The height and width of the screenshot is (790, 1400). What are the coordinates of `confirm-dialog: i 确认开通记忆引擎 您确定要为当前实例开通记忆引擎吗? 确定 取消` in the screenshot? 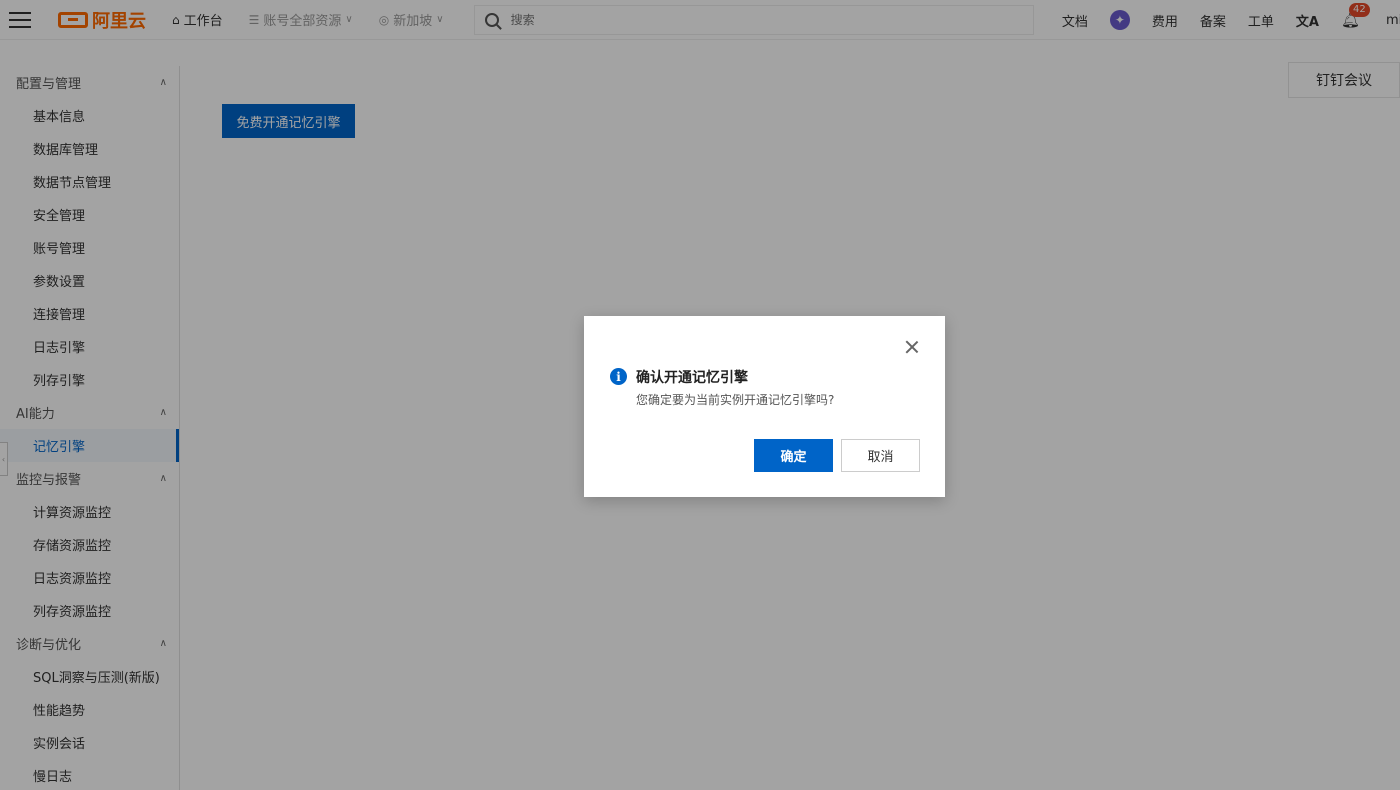 It's located at (764, 406).